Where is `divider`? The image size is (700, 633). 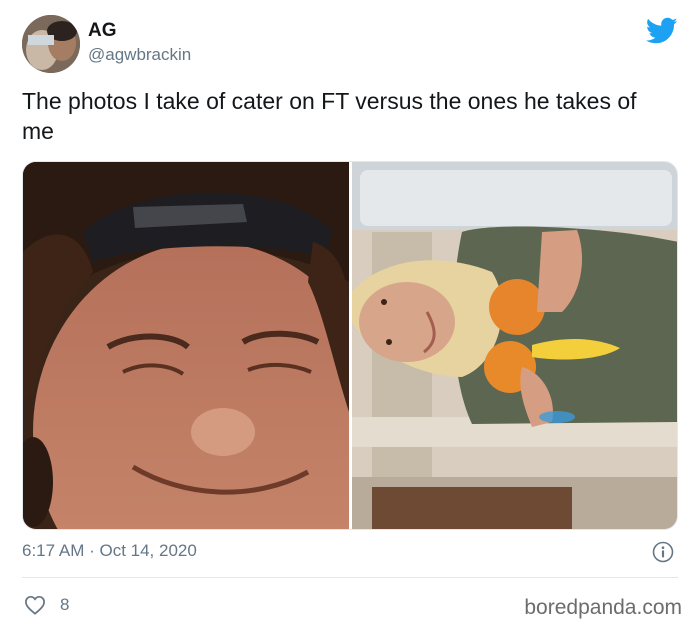
divider is located at coordinates (350, 577).